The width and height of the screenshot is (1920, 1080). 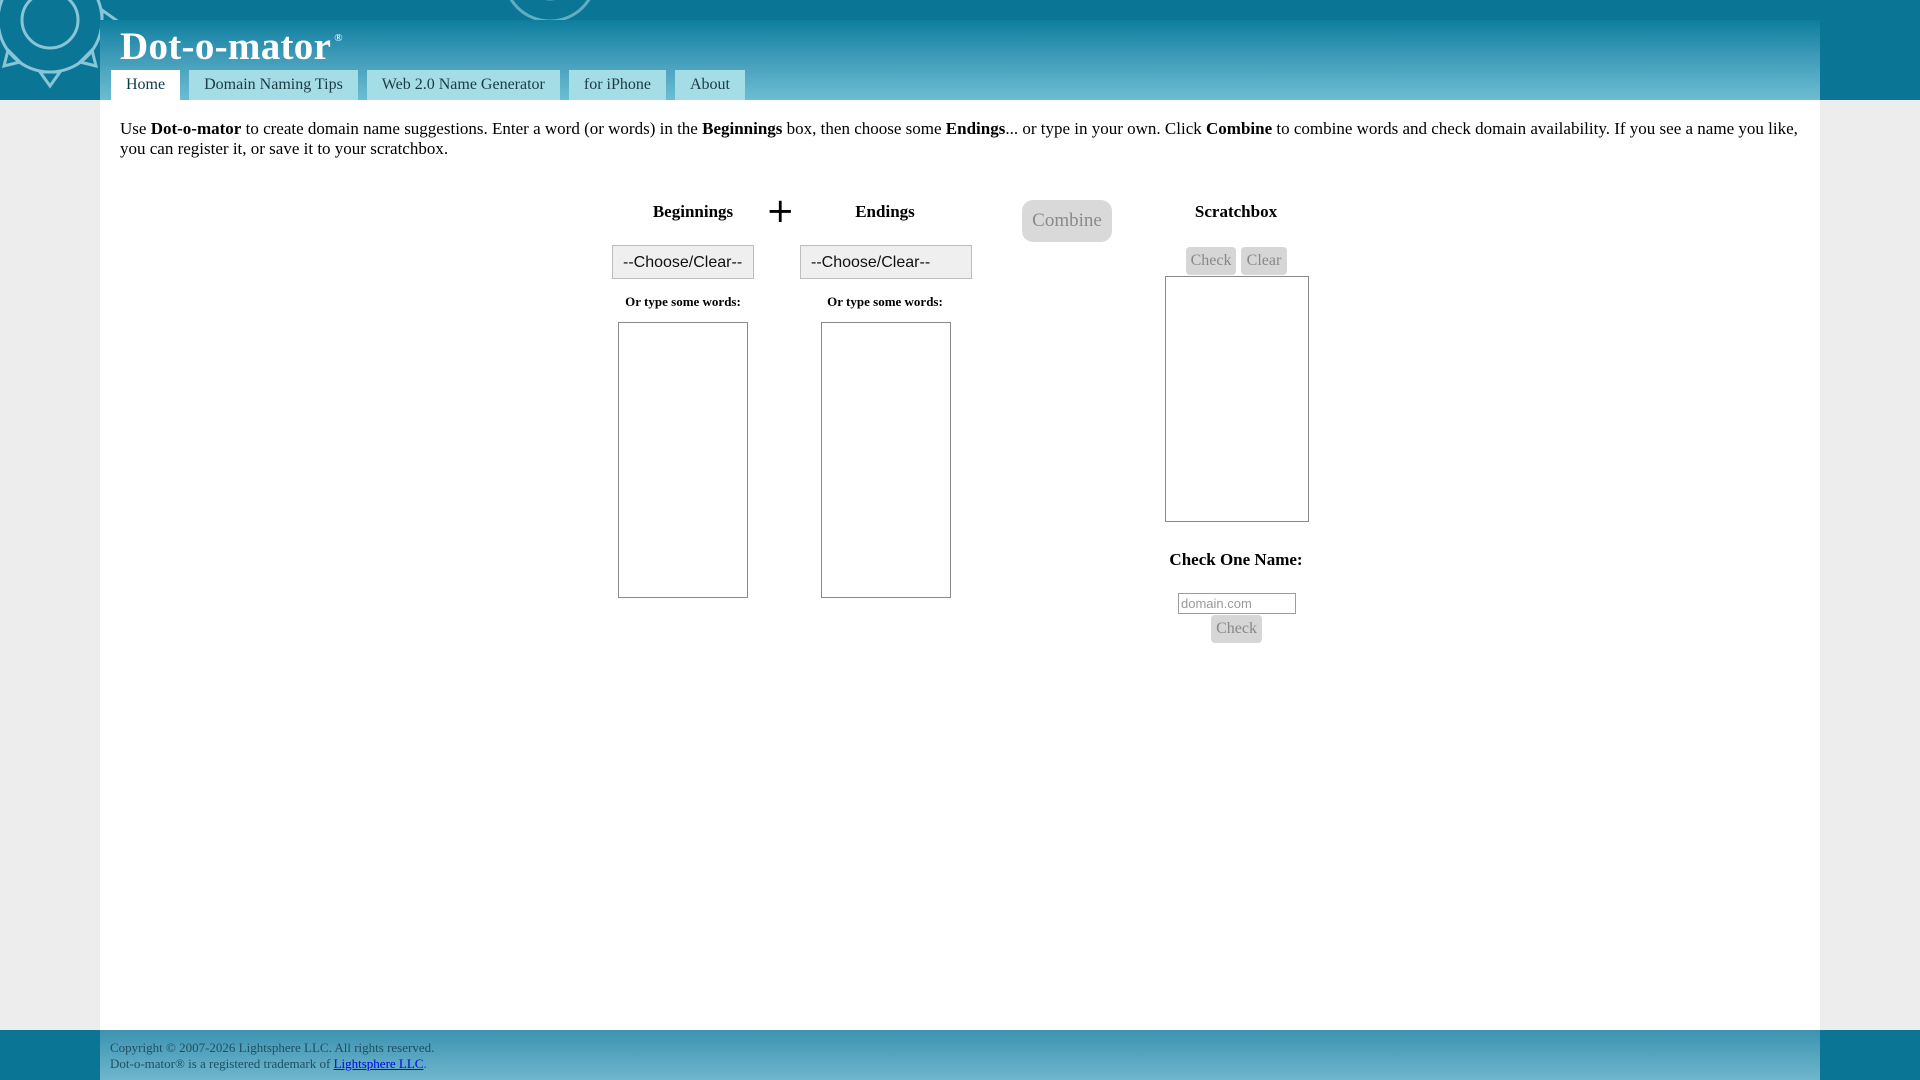 I want to click on scratchbox-heading: Scratchbox, so click(x=1236, y=211).